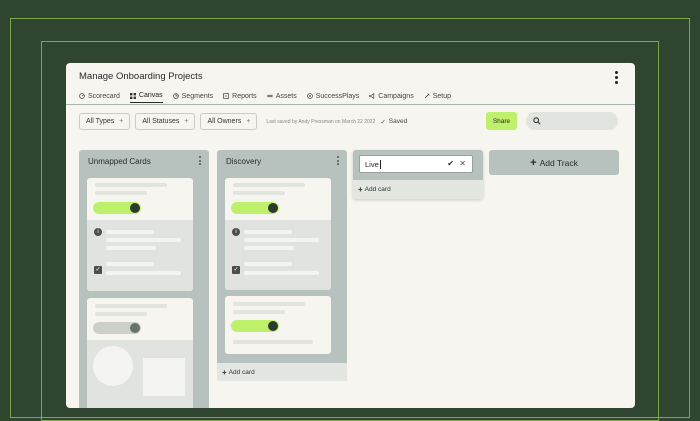  I want to click on check-icon: ✓, so click(383, 122).